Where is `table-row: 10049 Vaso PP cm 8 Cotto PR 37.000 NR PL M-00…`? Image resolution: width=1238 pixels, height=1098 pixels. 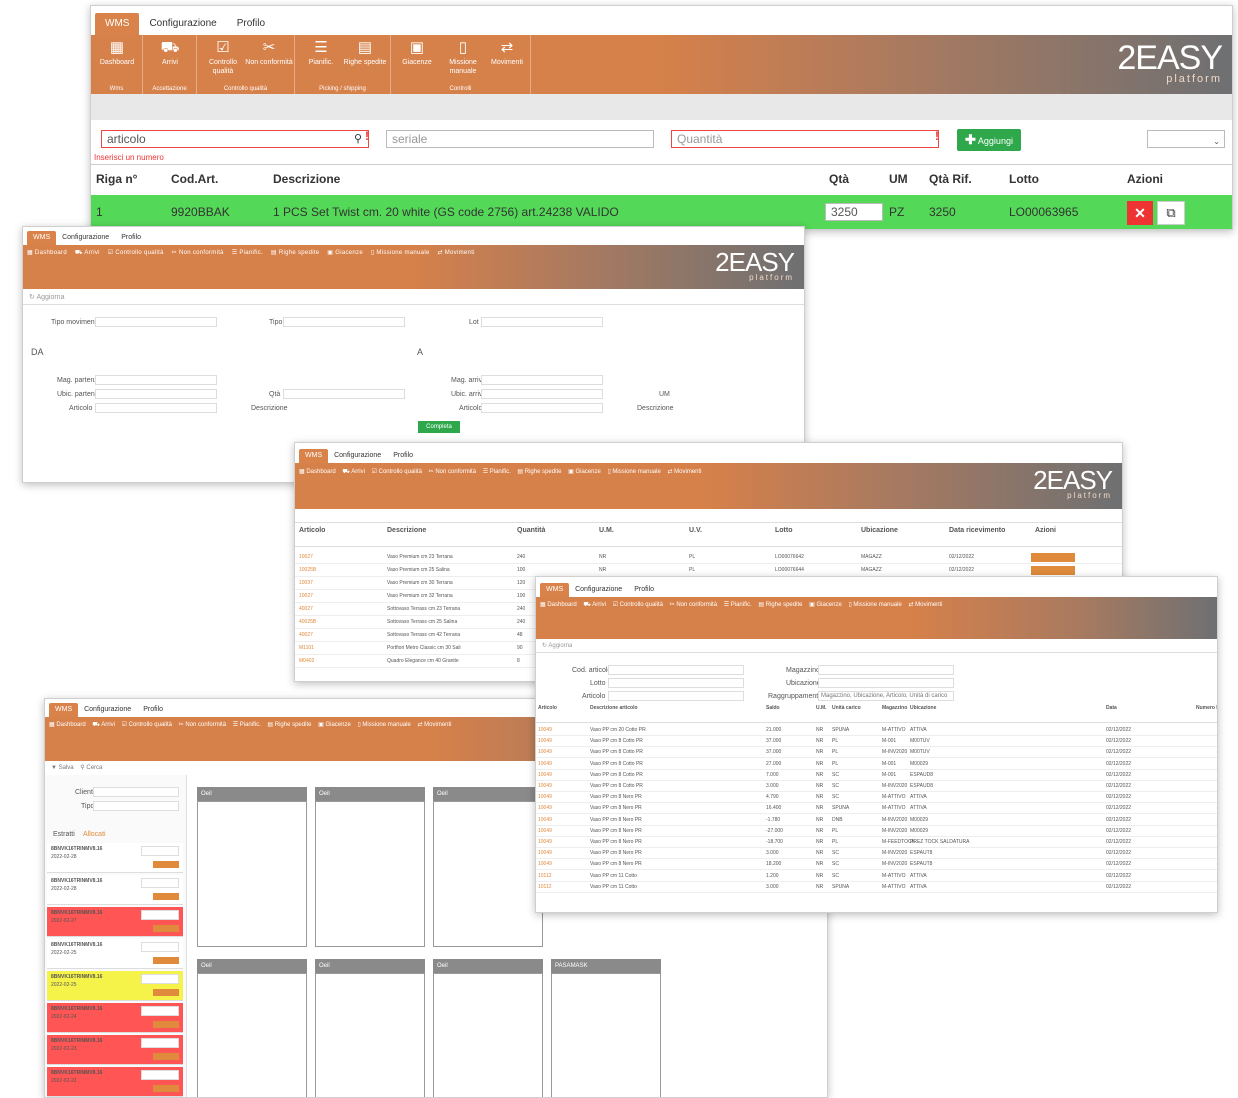
table-row: 10049 Vaso PP cm 8 Cotto PR 37.000 NR PL M-00… is located at coordinates (876, 742).